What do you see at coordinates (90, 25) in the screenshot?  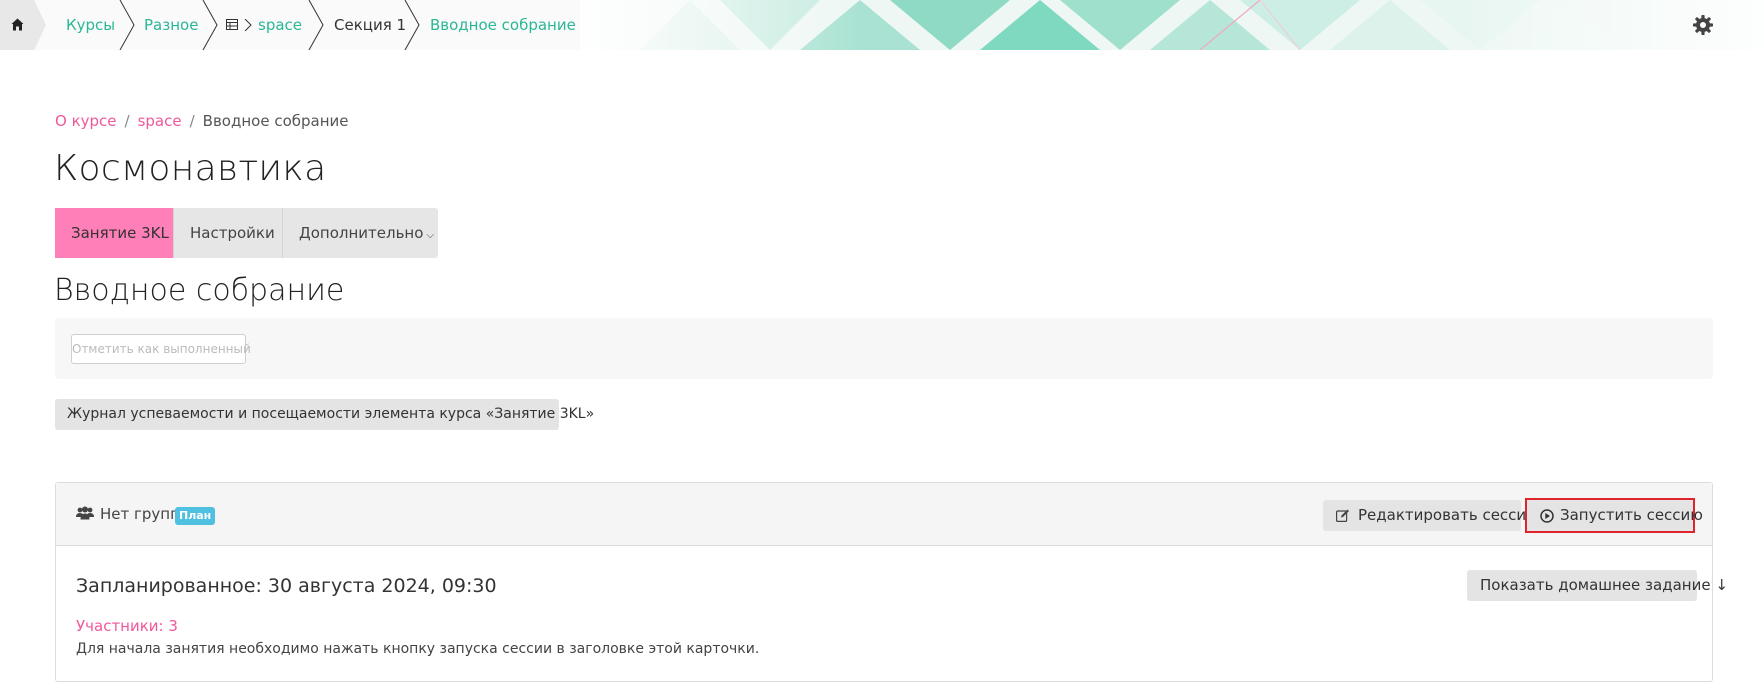 I see `nav-courses-link: Курсы` at bounding box center [90, 25].